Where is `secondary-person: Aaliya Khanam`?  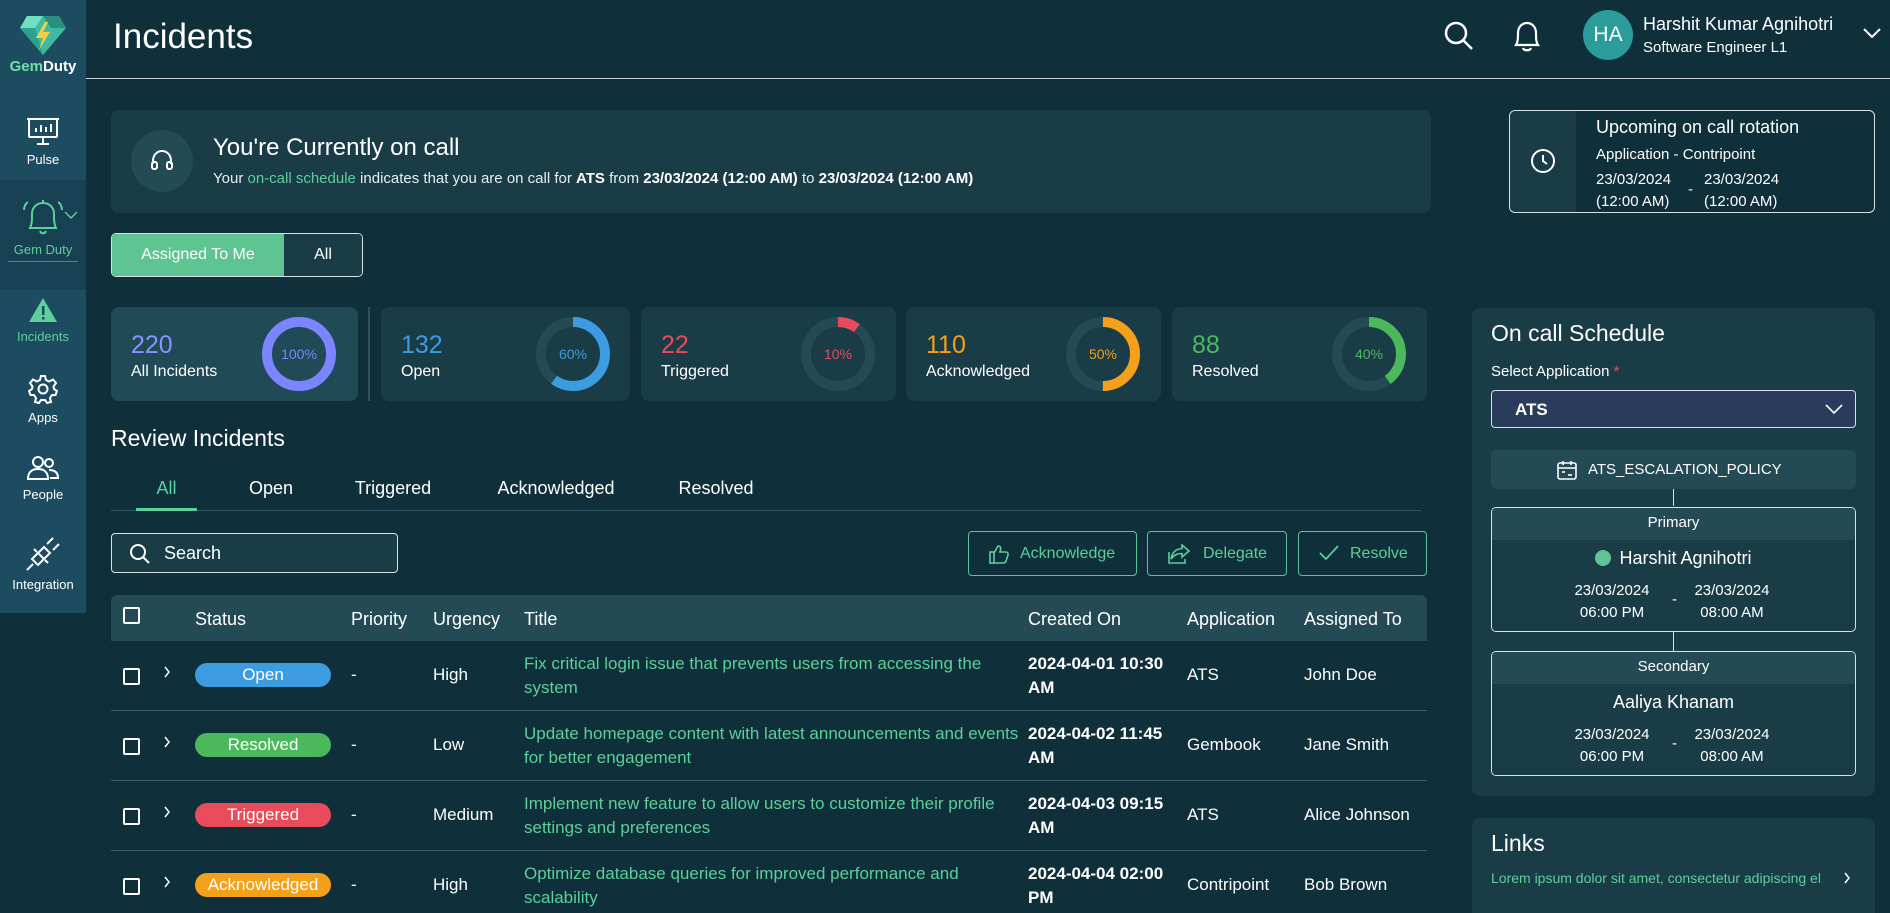 secondary-person: Aaliya Khanam is located at coordinates (1673, 702).